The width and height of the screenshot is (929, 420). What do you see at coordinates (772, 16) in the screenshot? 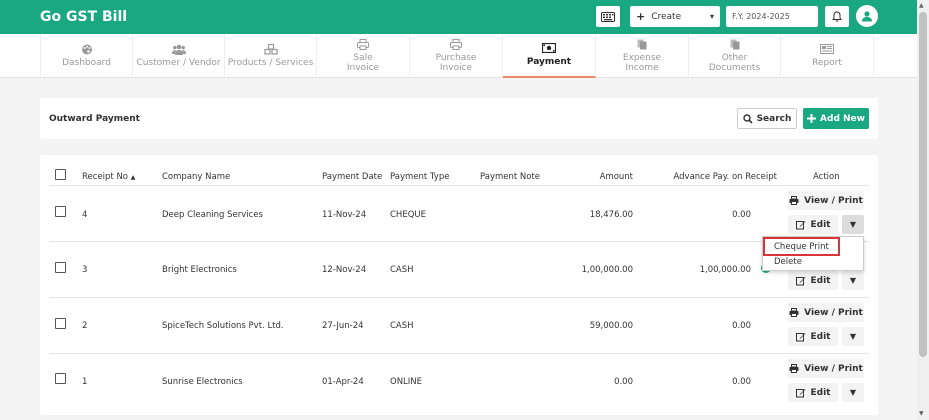
I see `financial-year-selector: F.Y. 2024-2025` at bounding box center [772, 16].